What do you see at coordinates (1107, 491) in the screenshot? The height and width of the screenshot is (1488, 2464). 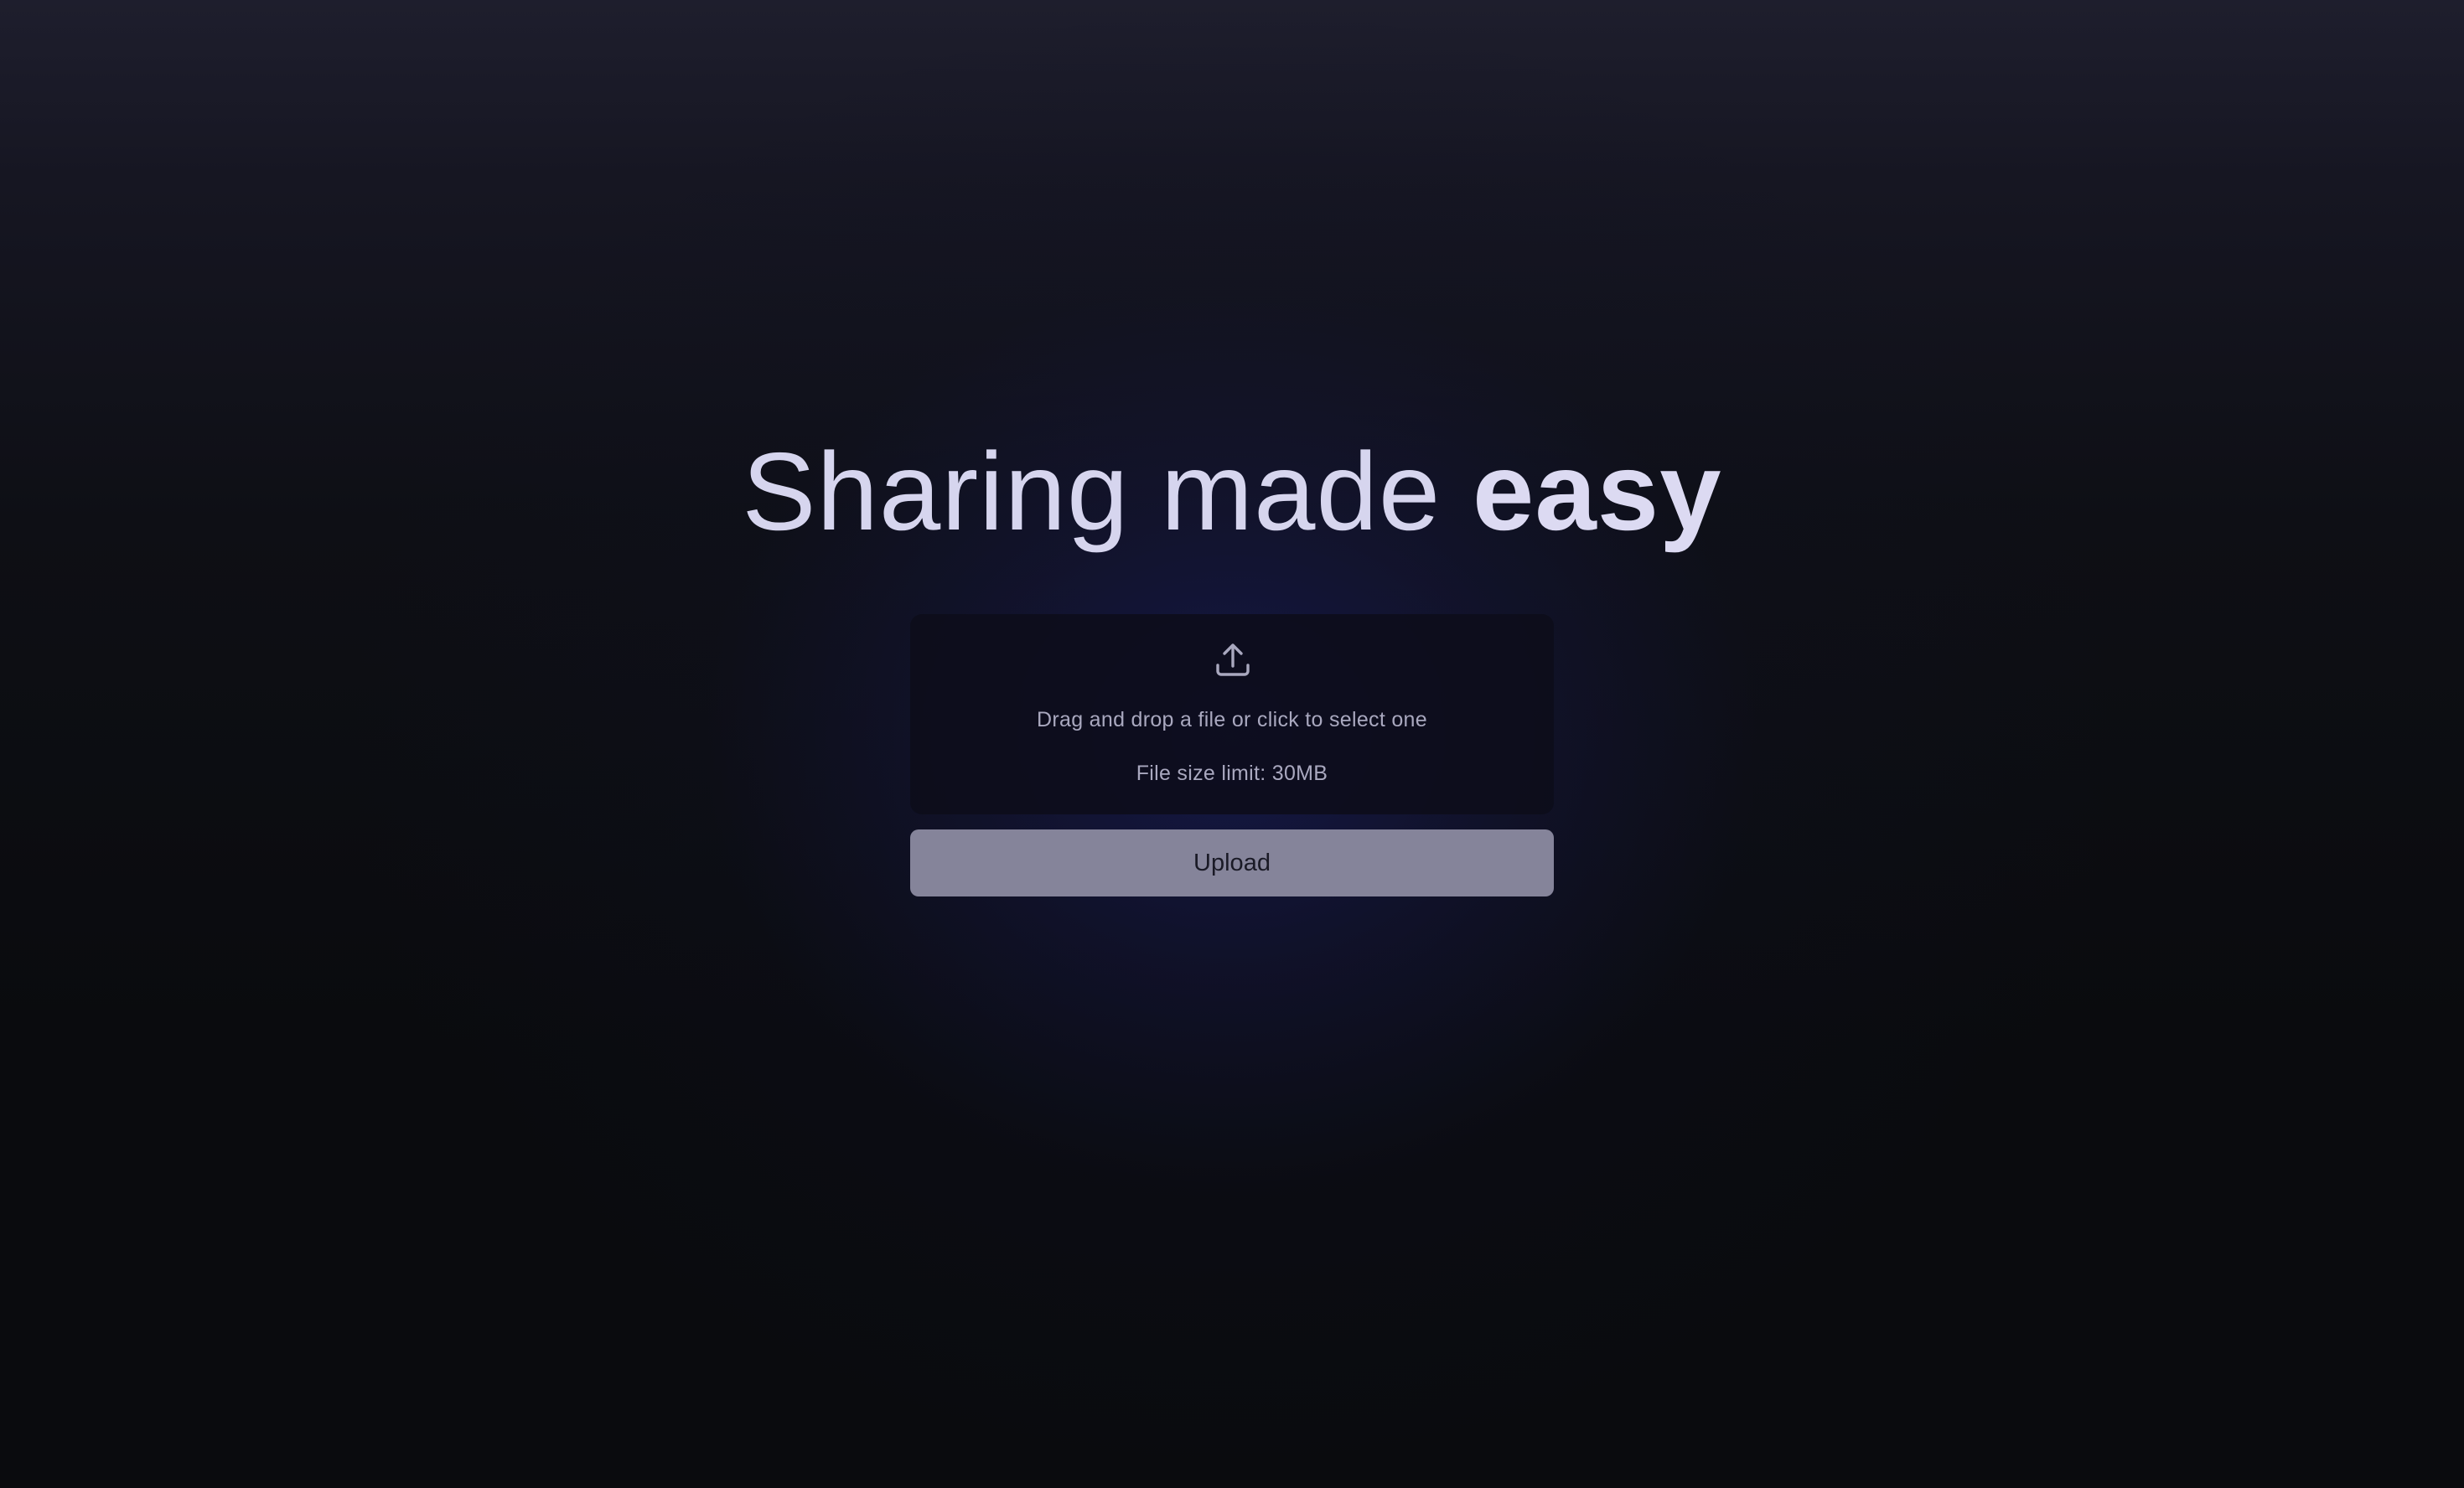 I see `hero-title-regular: Sharing made` at bounding box center [1107, 491].